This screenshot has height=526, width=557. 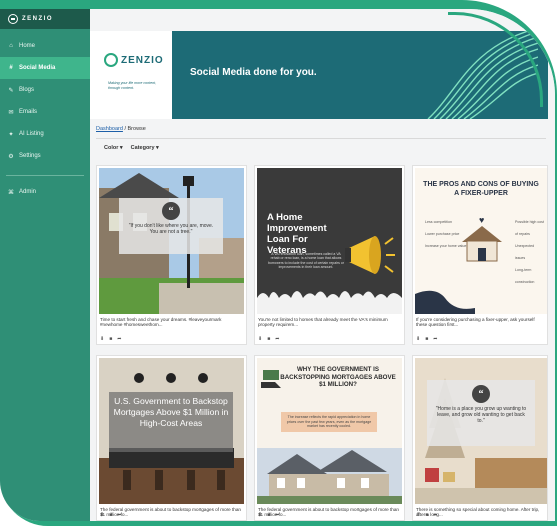 I want to click on sidebar-divider, so click(x=45, y=175).